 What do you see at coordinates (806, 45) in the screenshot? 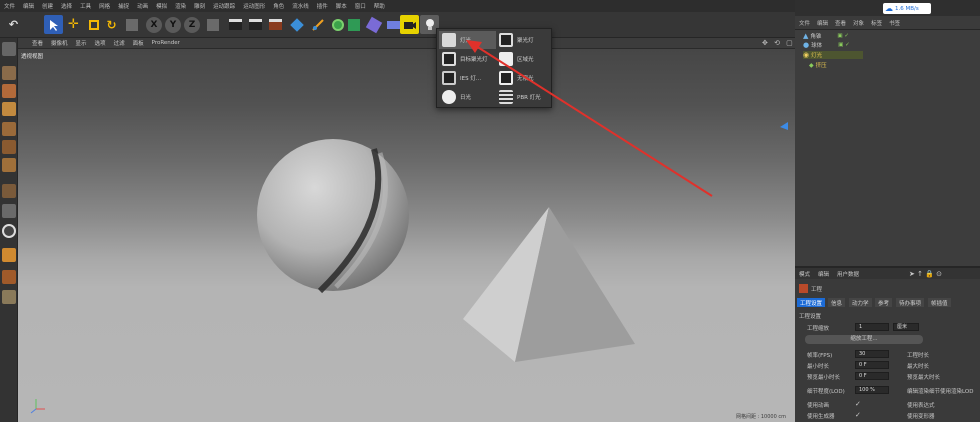
I see `sphere-icon: ●` at bounding box center [806, 45].